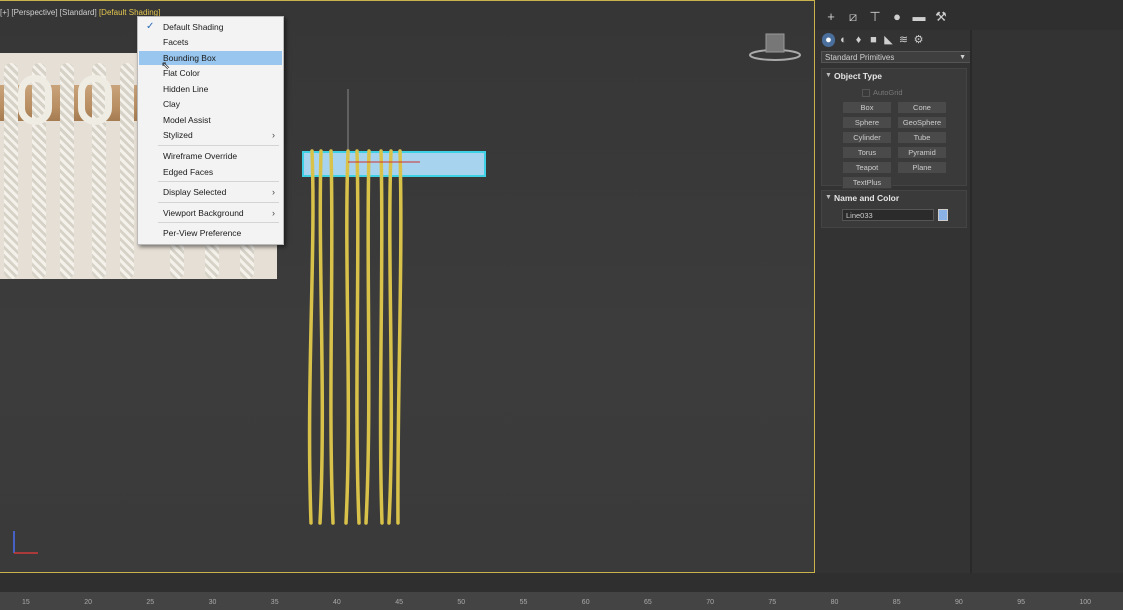 This screenshot has height=610, width=1123. I want to click on menu-item: Stylized ›, so click(210, 135).